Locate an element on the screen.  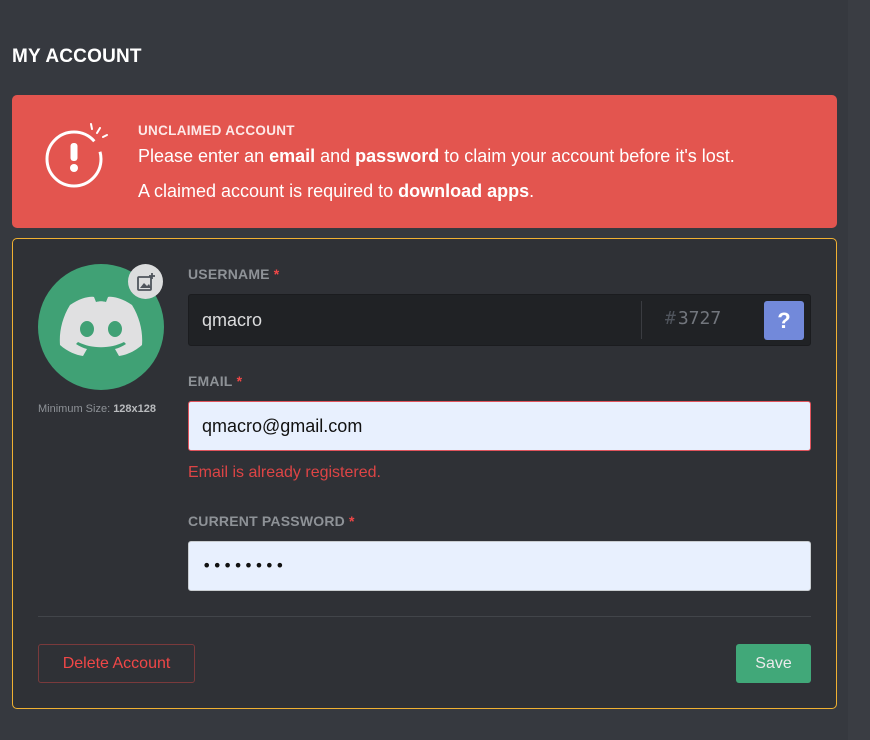
page-title: MY ACCOUNT is located at coordinates (77, 56).